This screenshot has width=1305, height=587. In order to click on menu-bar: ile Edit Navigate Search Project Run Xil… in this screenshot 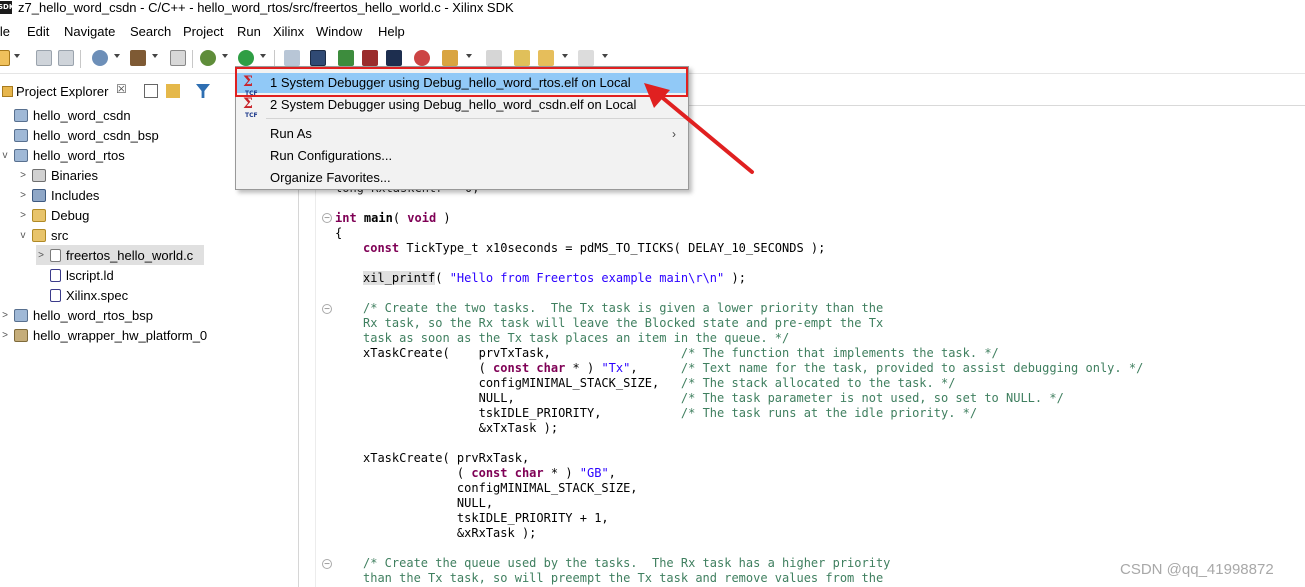, I will do `click(652, 32)`.